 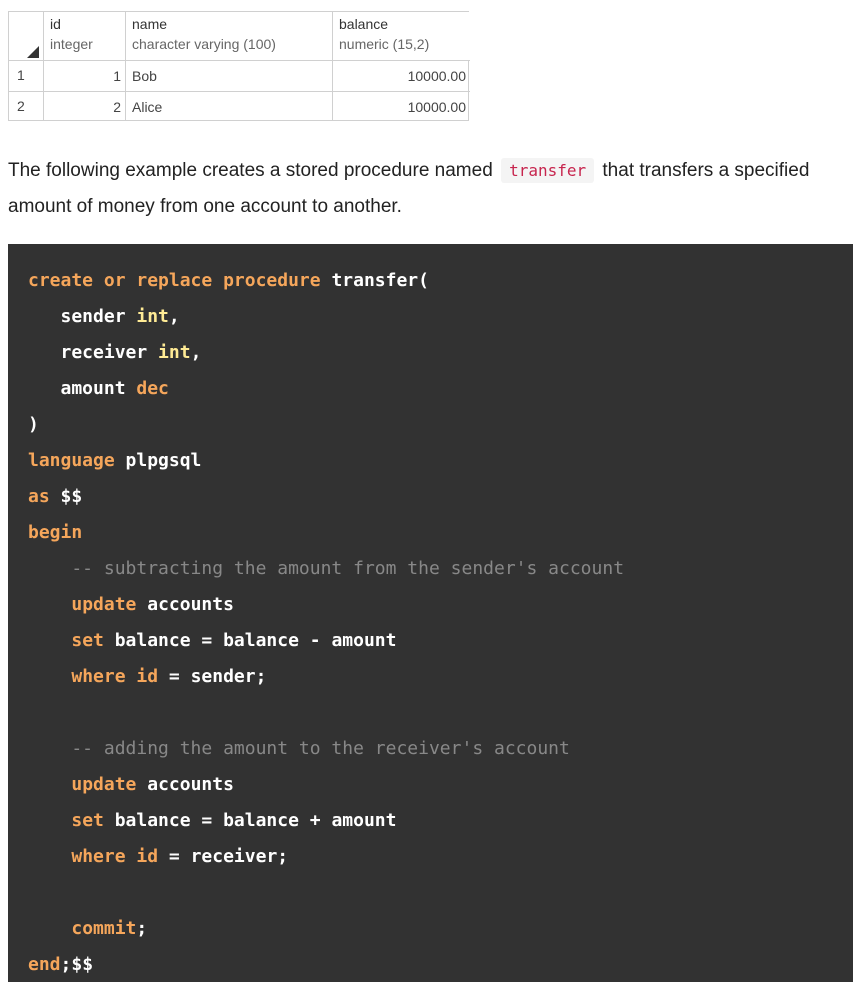 I want to click on code-line: receiver int,, so click(x=115, y=353).